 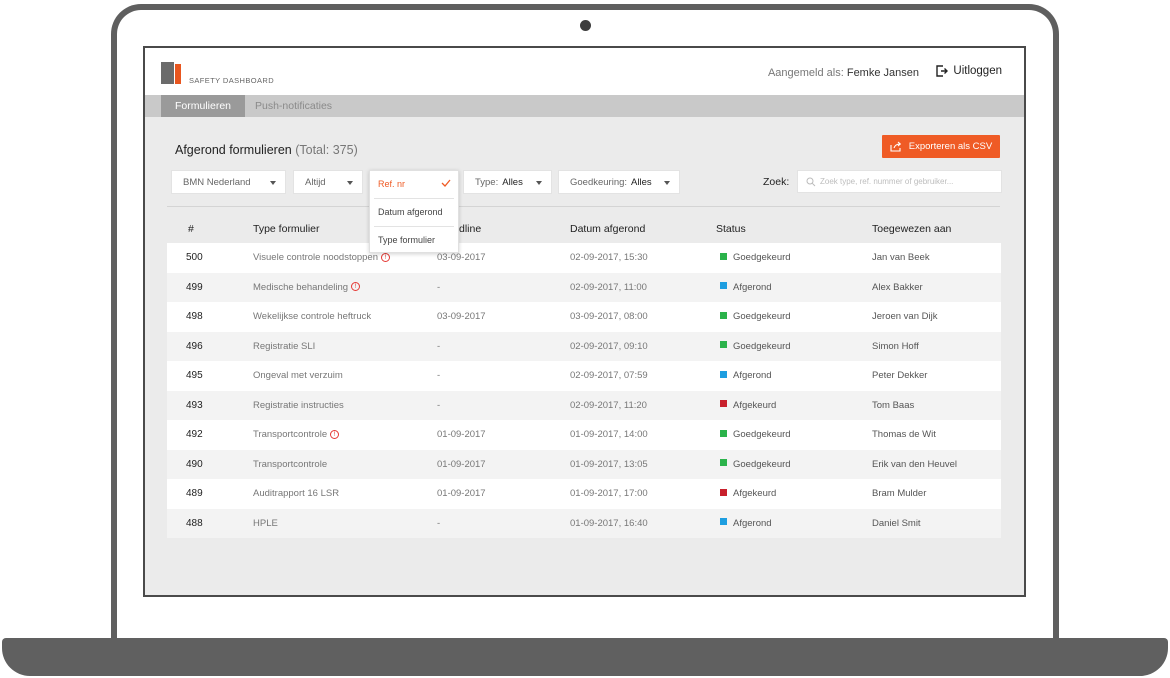 What do you see at coordinates (609, 493) in the screenshot?
I see `row-completed-date: 01-09-2017, 17:00` at bounding box center [609, 493].